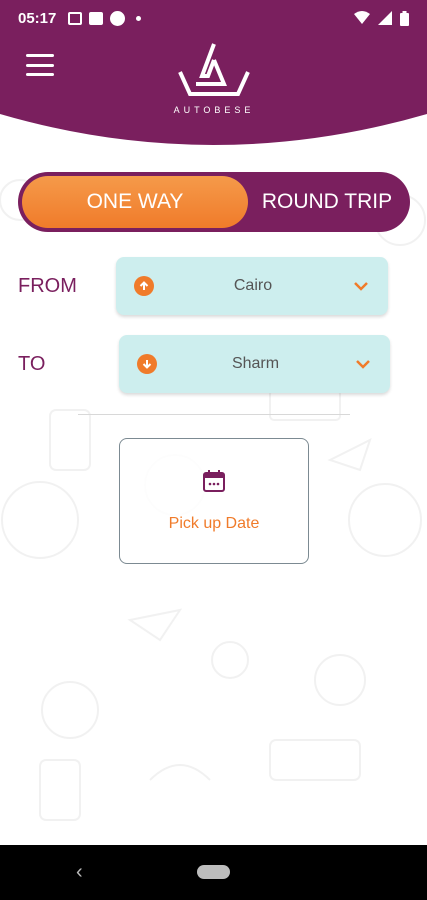 This screenshot has height=900, width=427. I want to click on from-city-select: Cairo, so click(252, 286).